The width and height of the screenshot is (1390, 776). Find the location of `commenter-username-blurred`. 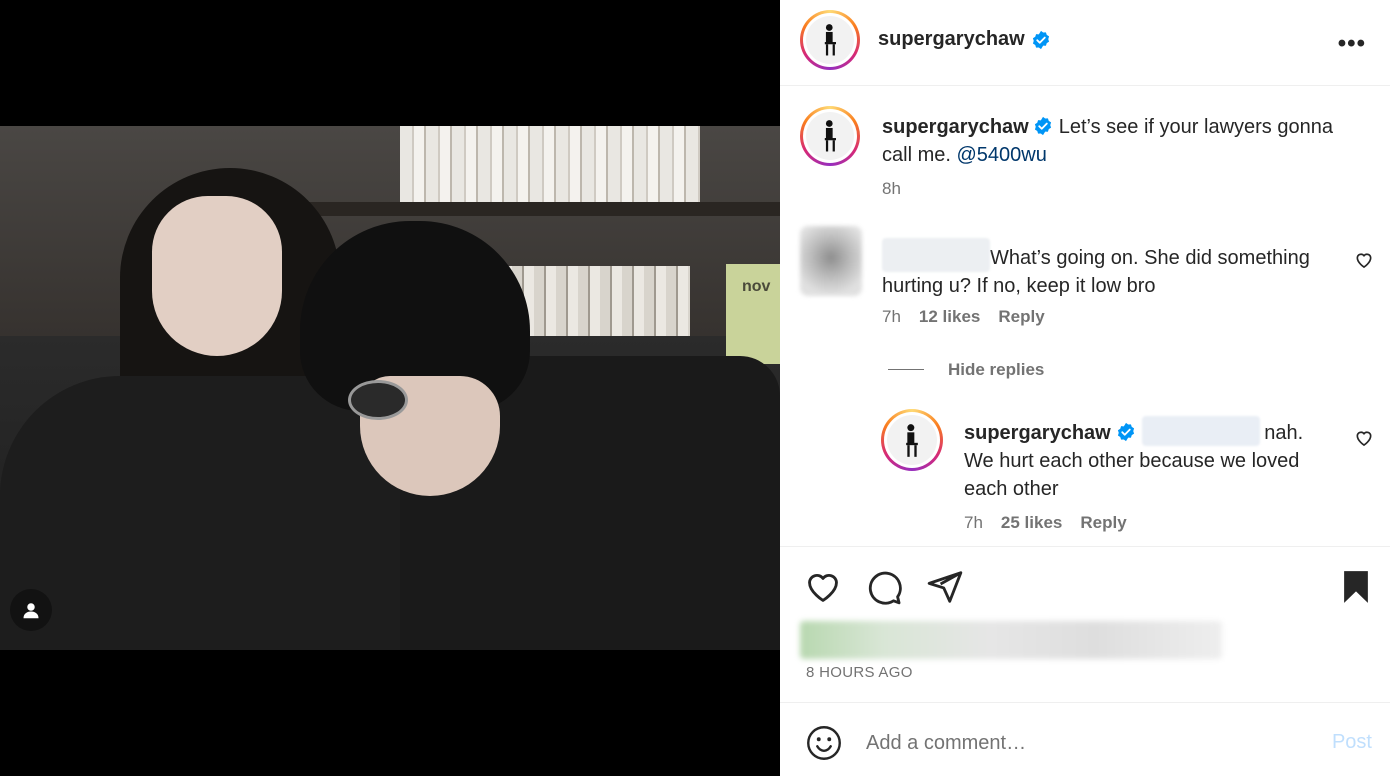

commenter-username-blurred is located at coordinates (936, 255).